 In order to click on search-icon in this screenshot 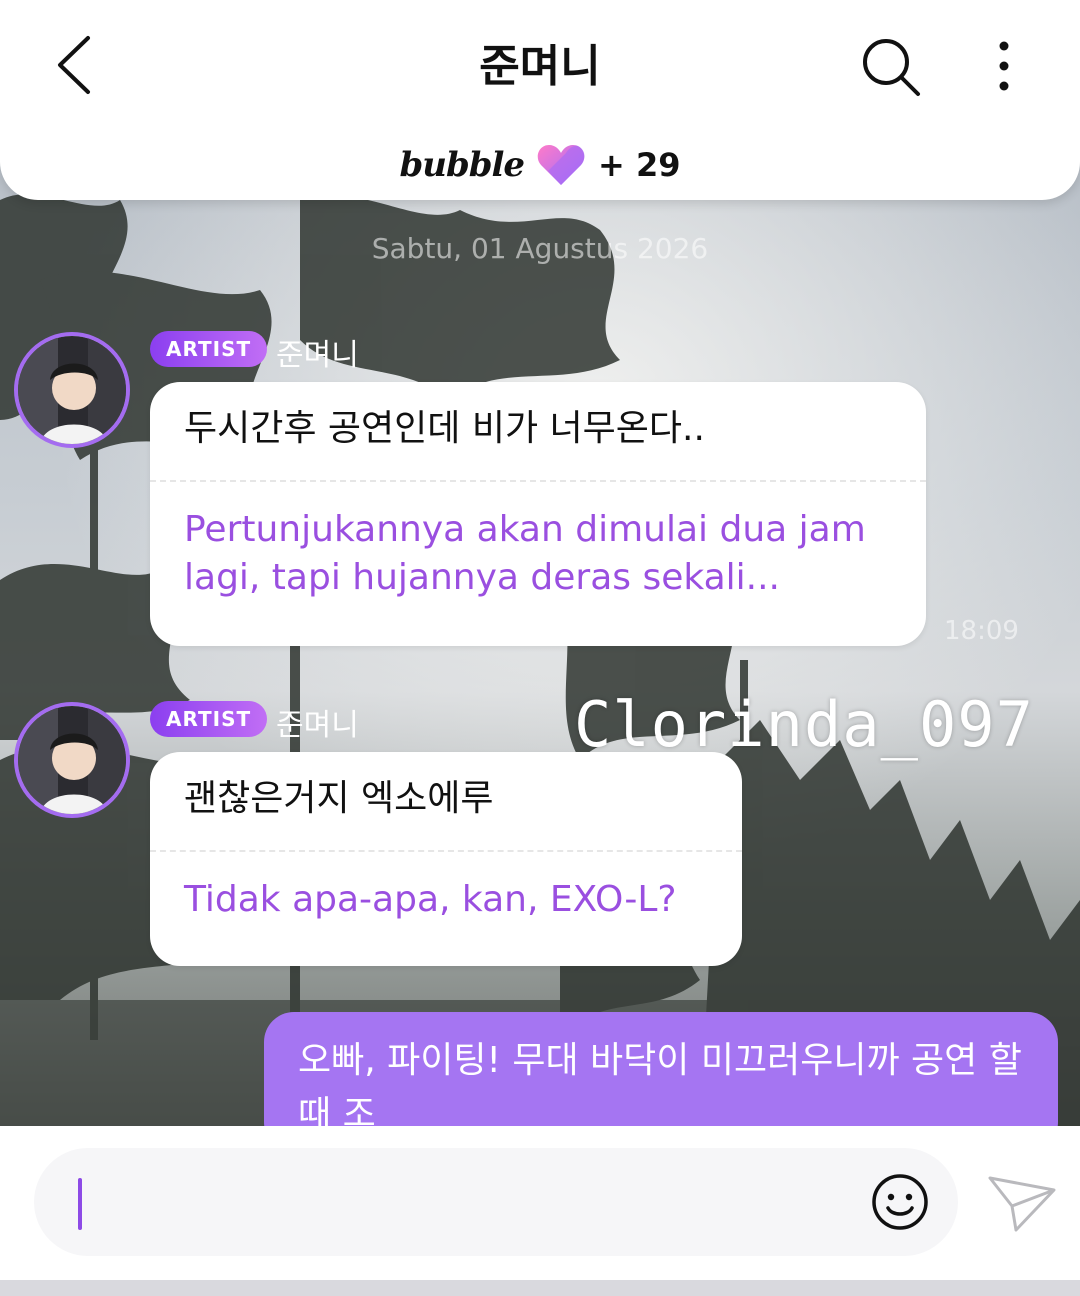, I will do `click(891, 67)`.